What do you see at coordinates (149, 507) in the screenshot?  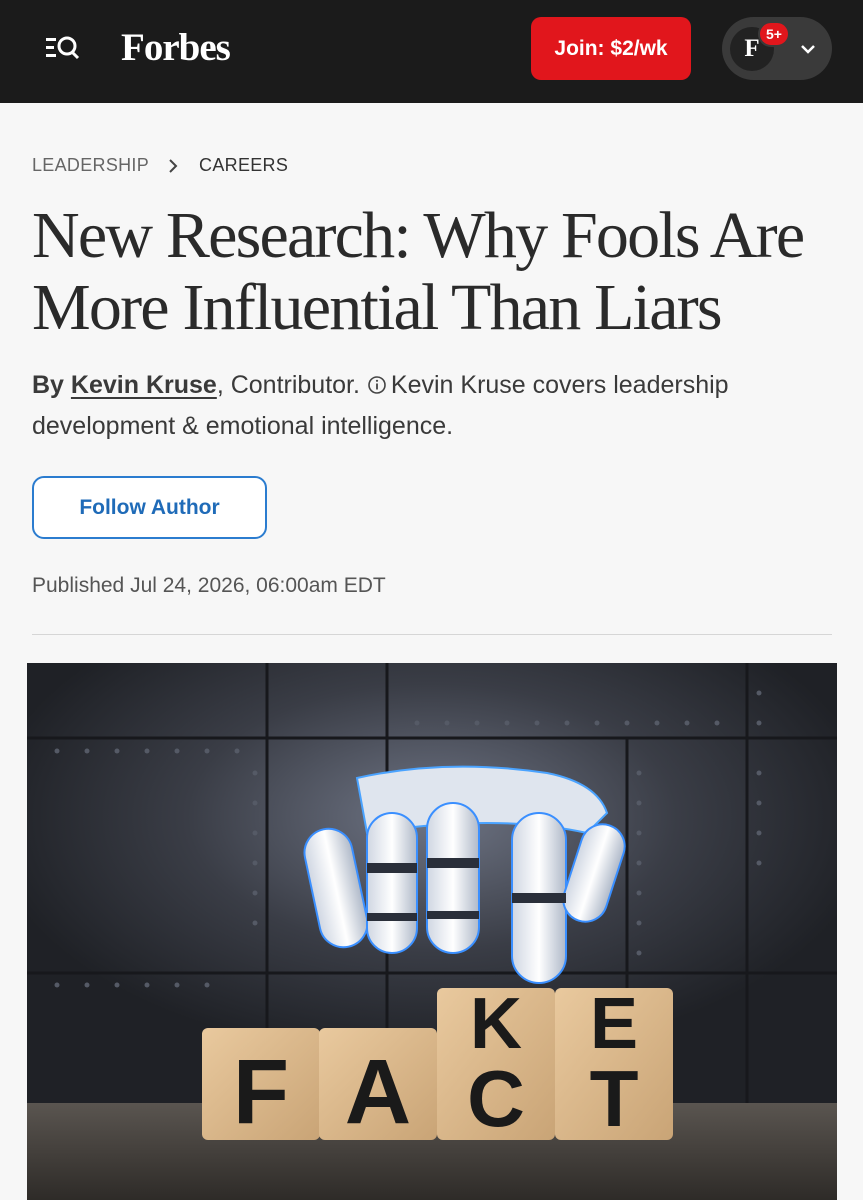 I see `follow-author-button: Follow Author` at bounding box center [149, 507].